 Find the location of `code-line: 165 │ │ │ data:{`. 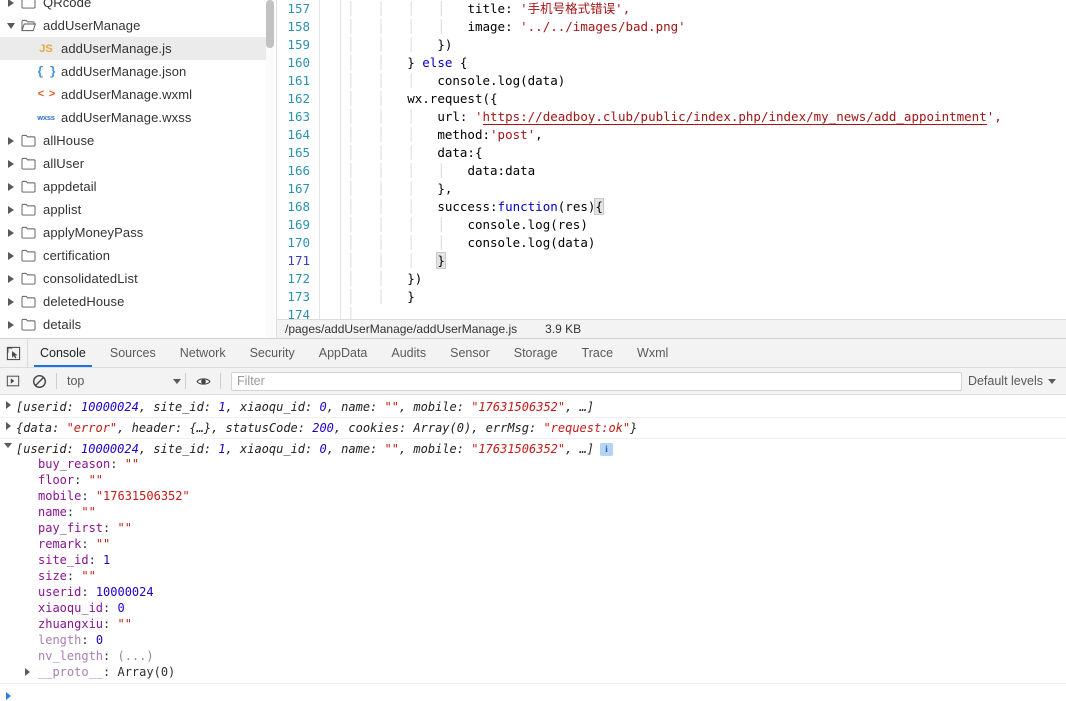

code-line: 165 │ │ │ data:{ is located at coordinates (671, 153).